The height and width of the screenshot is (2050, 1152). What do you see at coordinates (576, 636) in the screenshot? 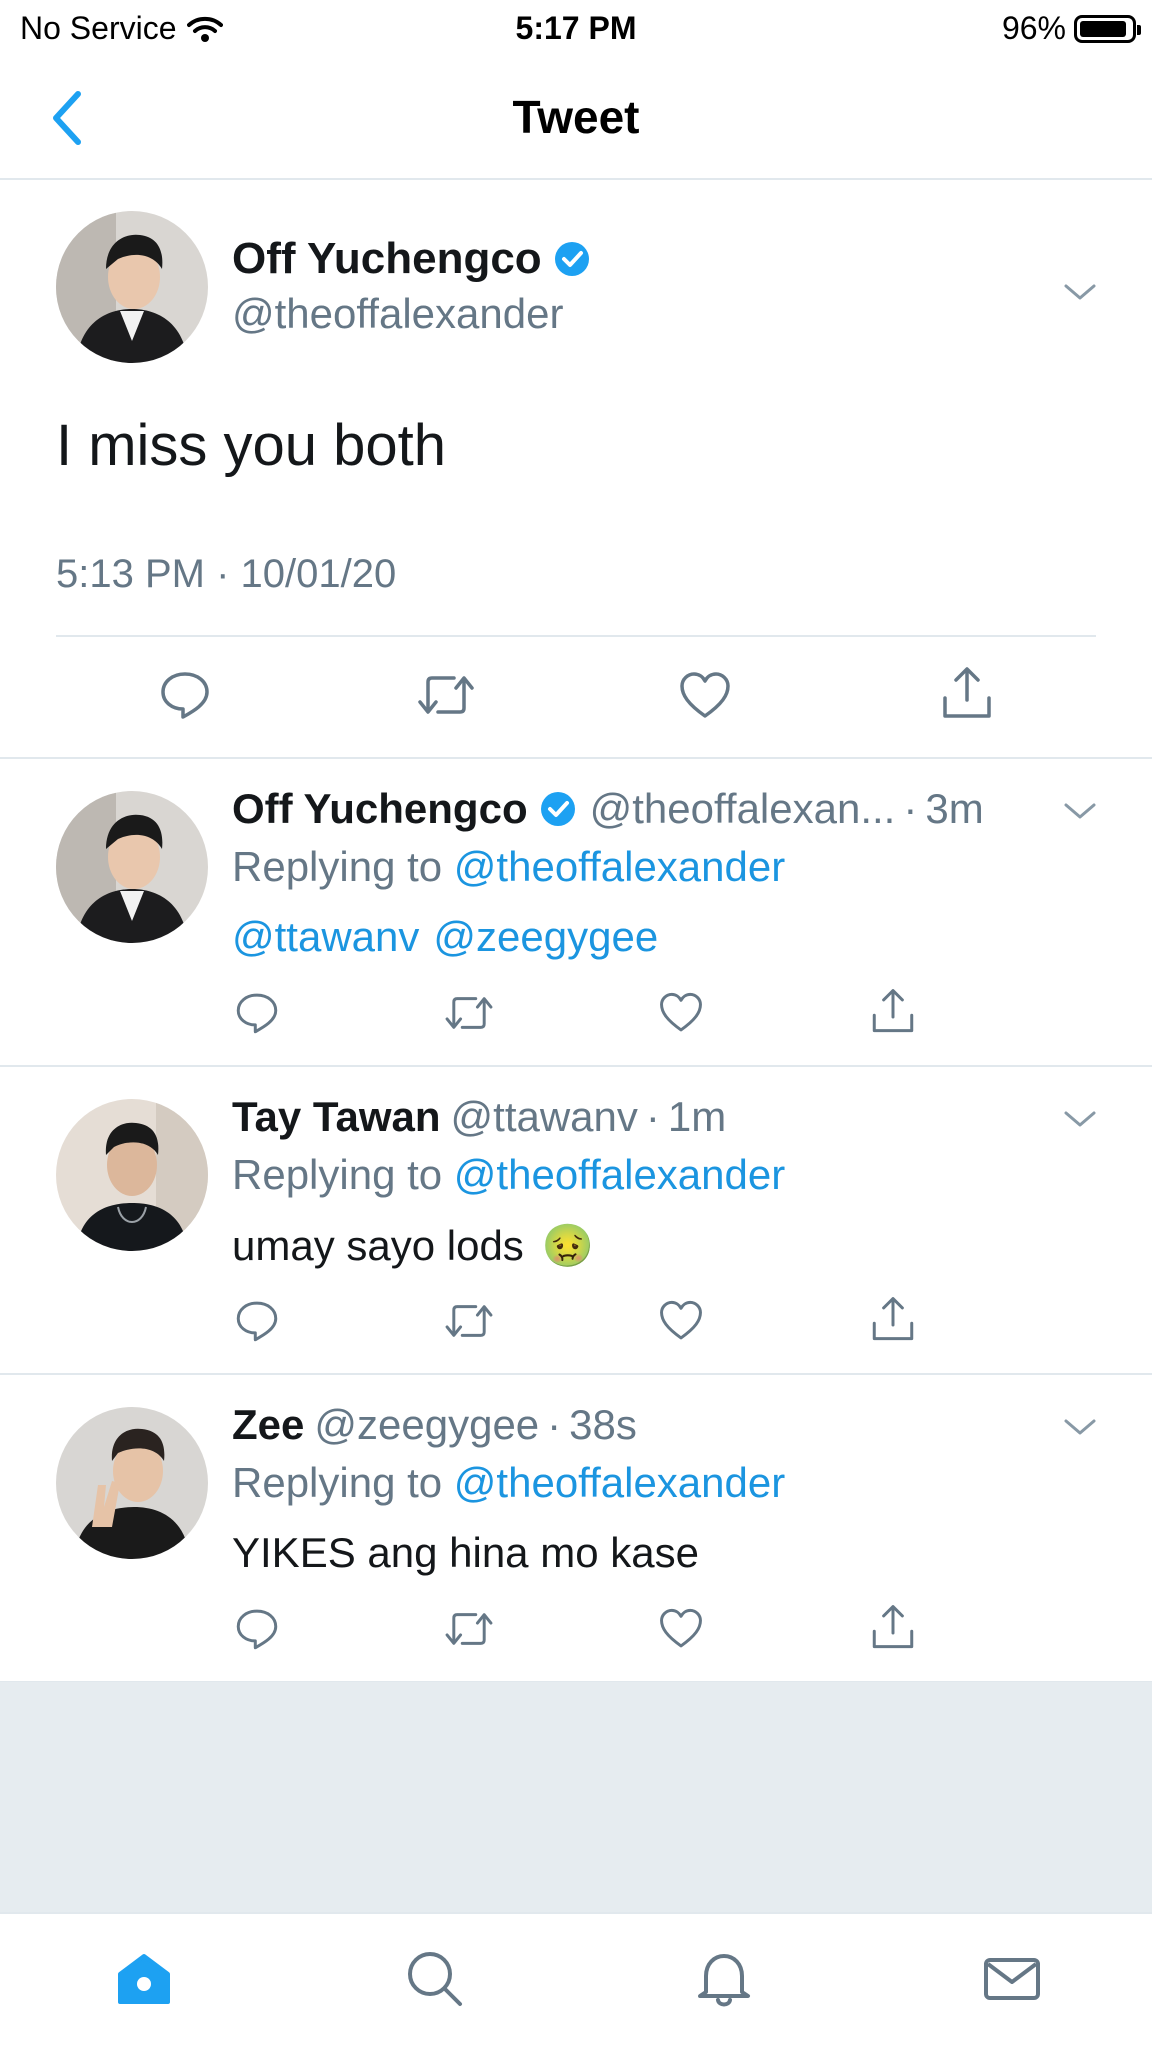
I see `divider` at bounding box center [576, 636].